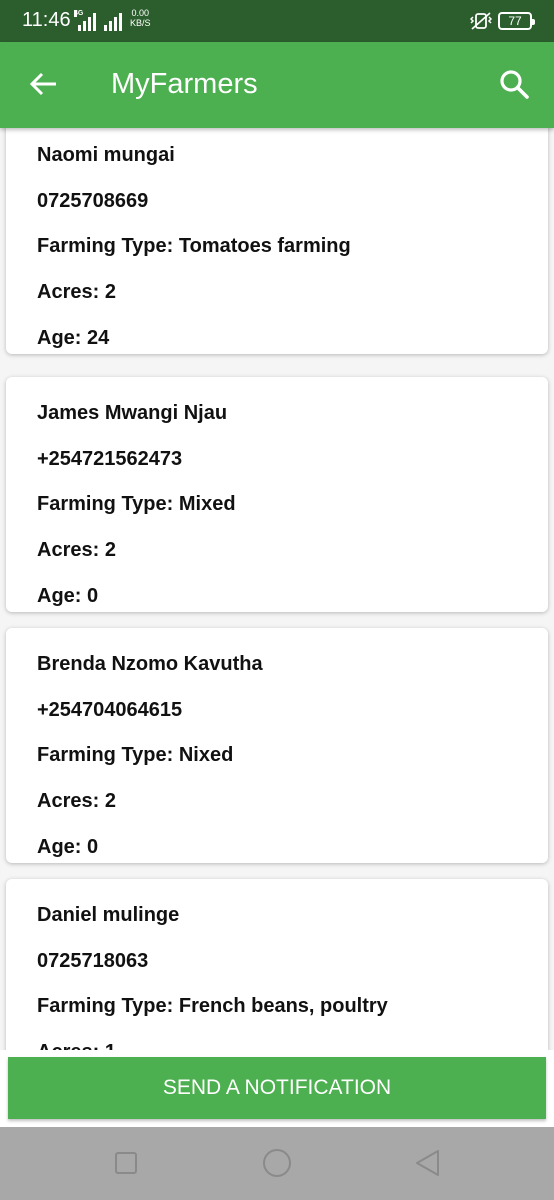  Describe the element at coordinates (110, 710) in the screenshot. I see `farmer-phone: +254704064615` at that location.